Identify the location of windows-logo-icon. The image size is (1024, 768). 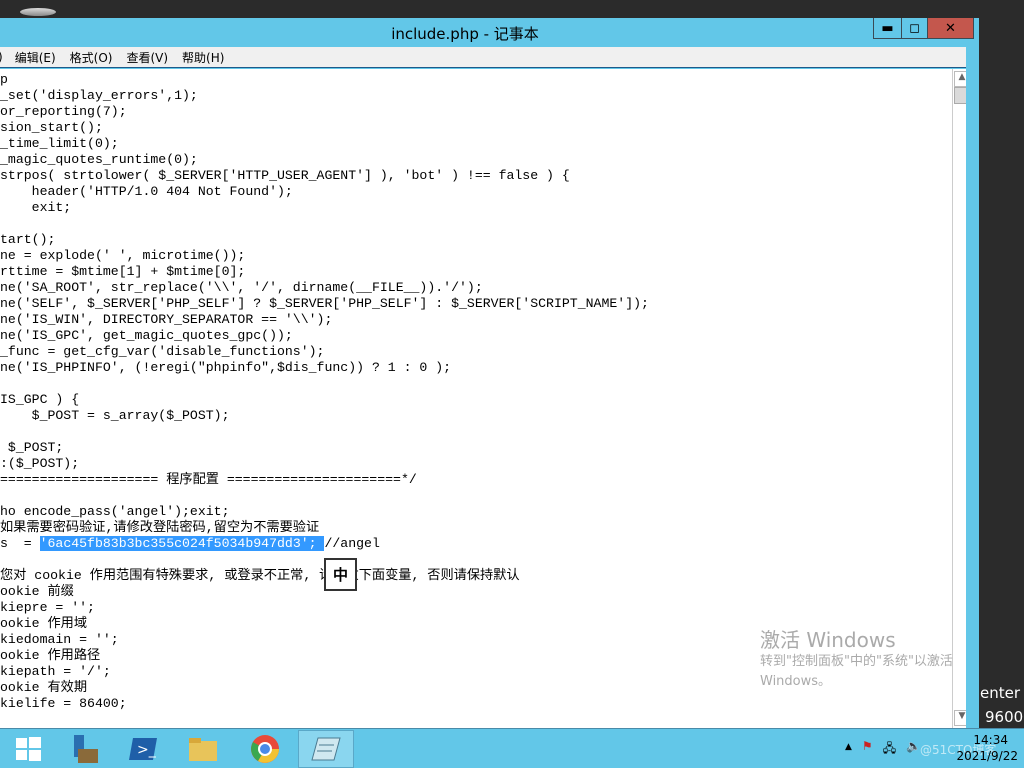
(28, 749).